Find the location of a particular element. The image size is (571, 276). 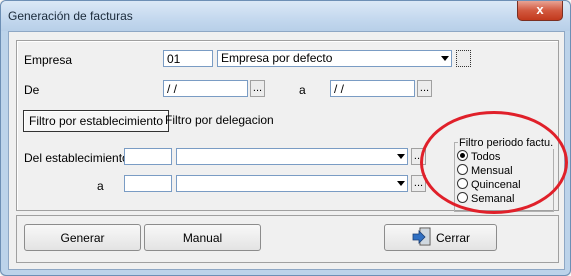

date-to-field: / / is located at coordinates (372, 88).